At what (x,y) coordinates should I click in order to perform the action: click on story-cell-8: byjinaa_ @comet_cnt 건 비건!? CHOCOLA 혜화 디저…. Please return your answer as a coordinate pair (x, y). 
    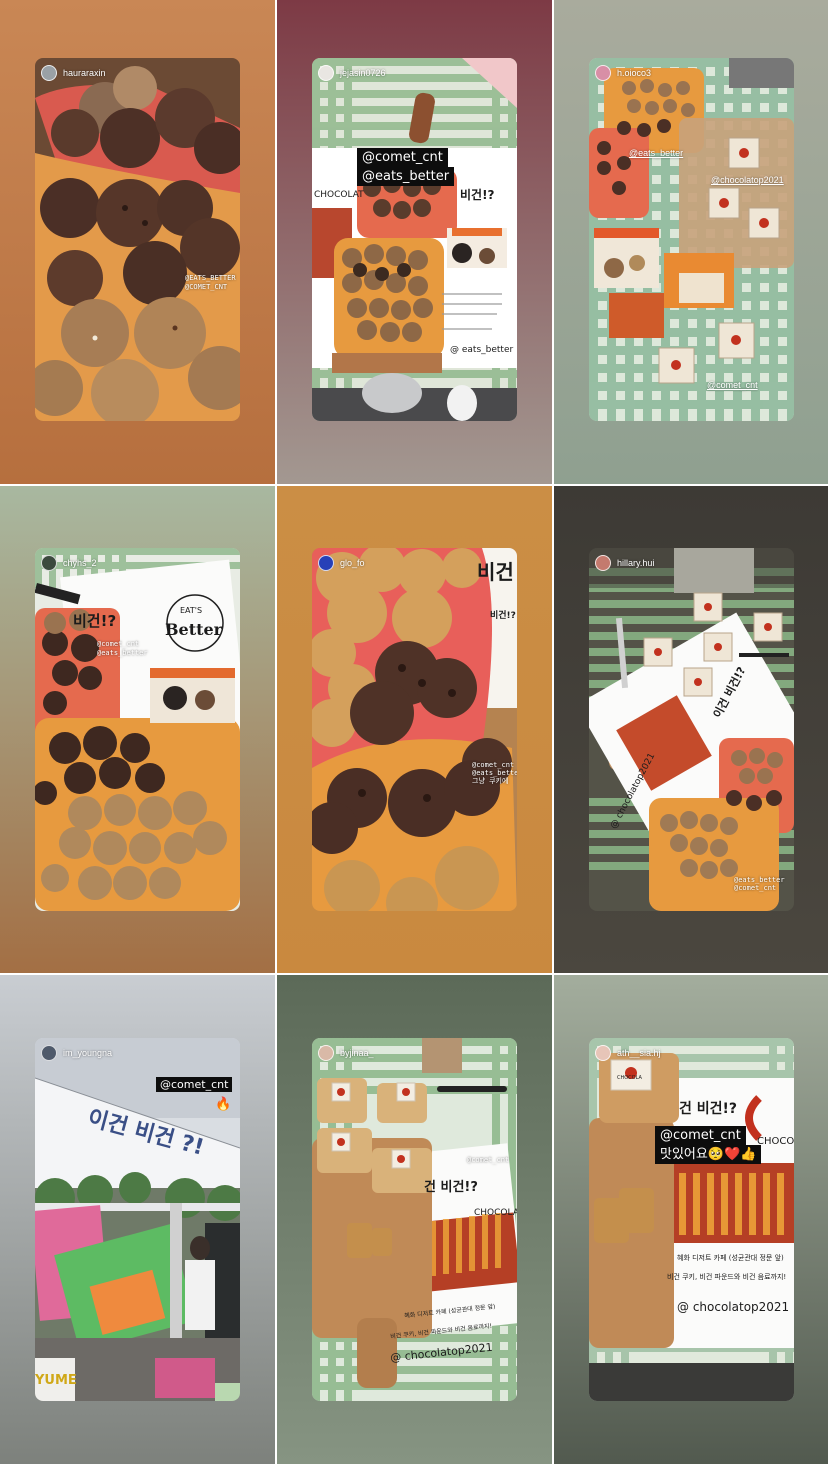
    Looking at the image, I should click on (414, 1219).